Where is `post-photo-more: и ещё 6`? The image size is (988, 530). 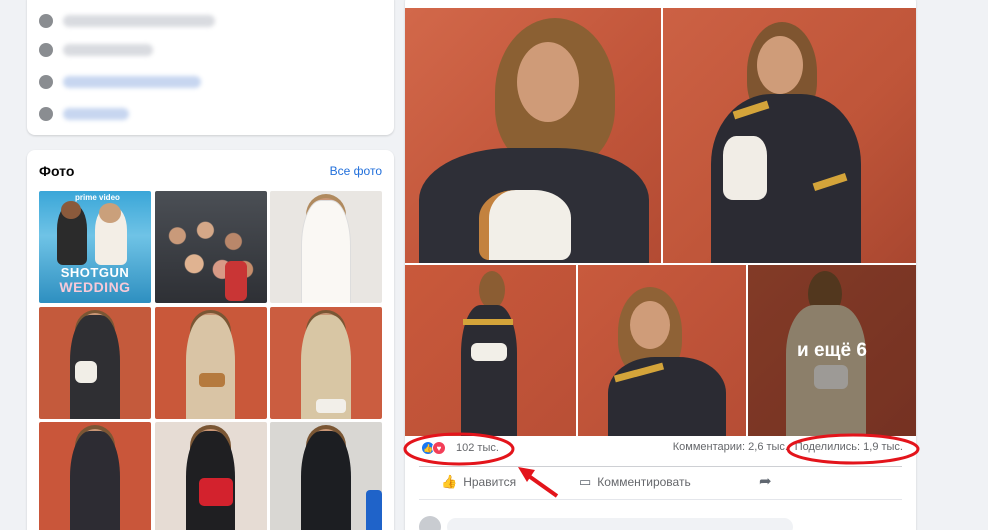 post-photo-more: и ещё 6 is located at coordinates (832, 350).